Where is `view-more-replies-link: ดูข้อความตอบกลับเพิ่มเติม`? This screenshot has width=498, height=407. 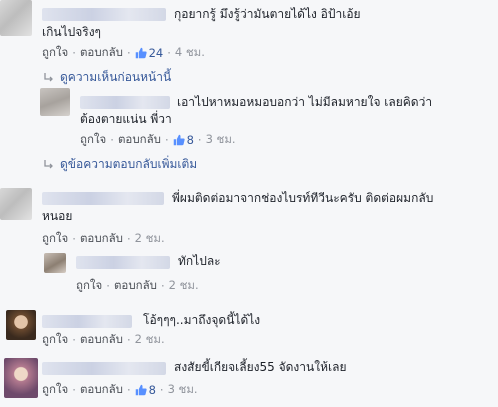
view-more-replies-link: ดูข้อความตอบกลับเพิ่มเติม is located at coordinates (120, 164).